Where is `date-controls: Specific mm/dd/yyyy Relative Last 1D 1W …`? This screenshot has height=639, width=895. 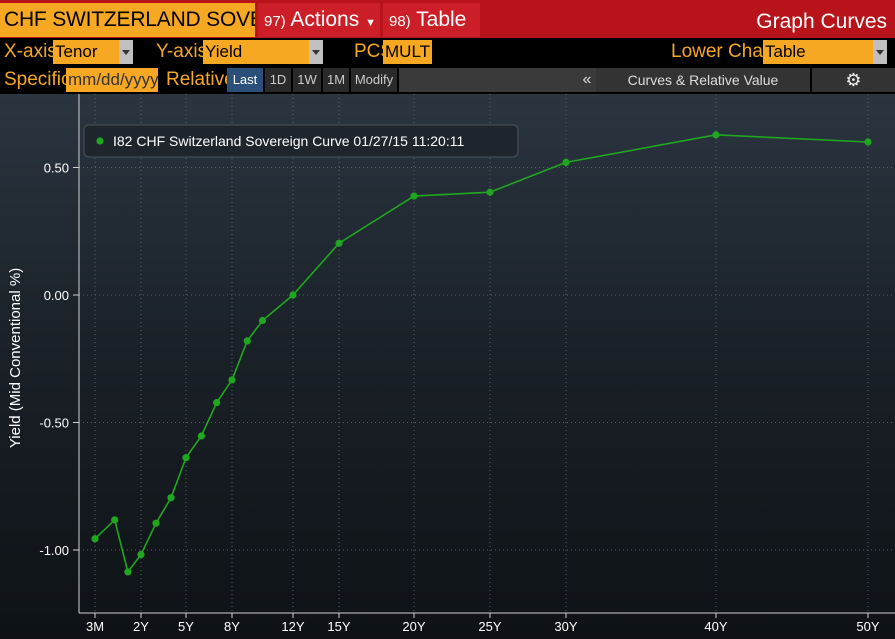
date-controls: Specific mm/dd/yyyy Relative Last 1D 1W … is located at coordinates (447, 80).